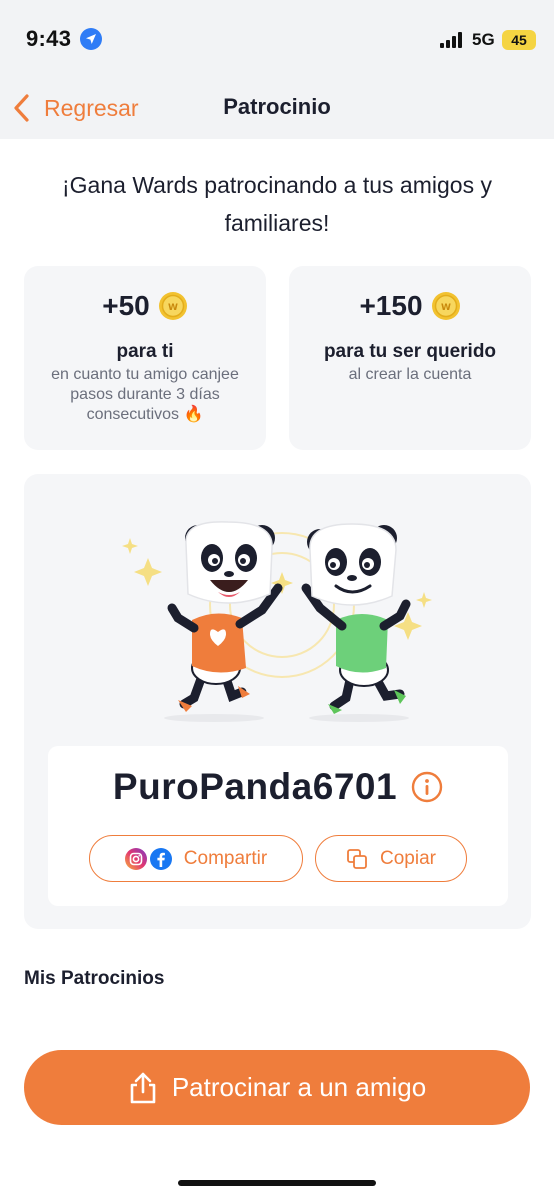 The image size is (554, 1199). Describe the element at coordinates (225, 858) in the screenshot. I see `share-button-label: Compartir` at that location.